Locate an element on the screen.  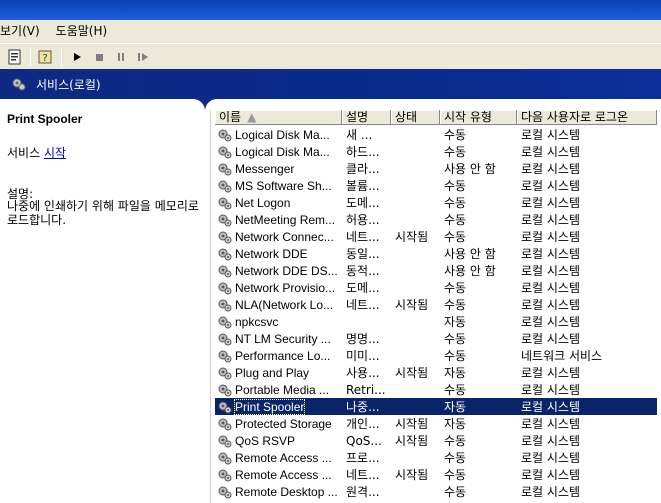
service-name: Protected Storage is located at coordinates (283, 423).